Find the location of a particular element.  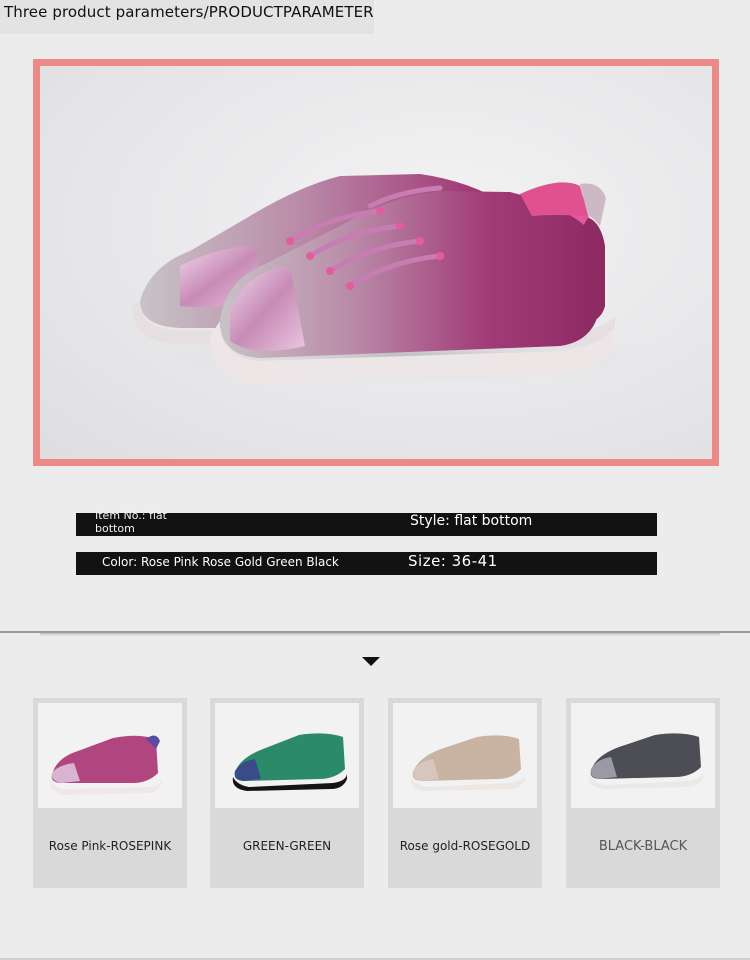

color-option-rose-gold: Rose gold-ROSEGOLD is located at coordinates (465, 793).